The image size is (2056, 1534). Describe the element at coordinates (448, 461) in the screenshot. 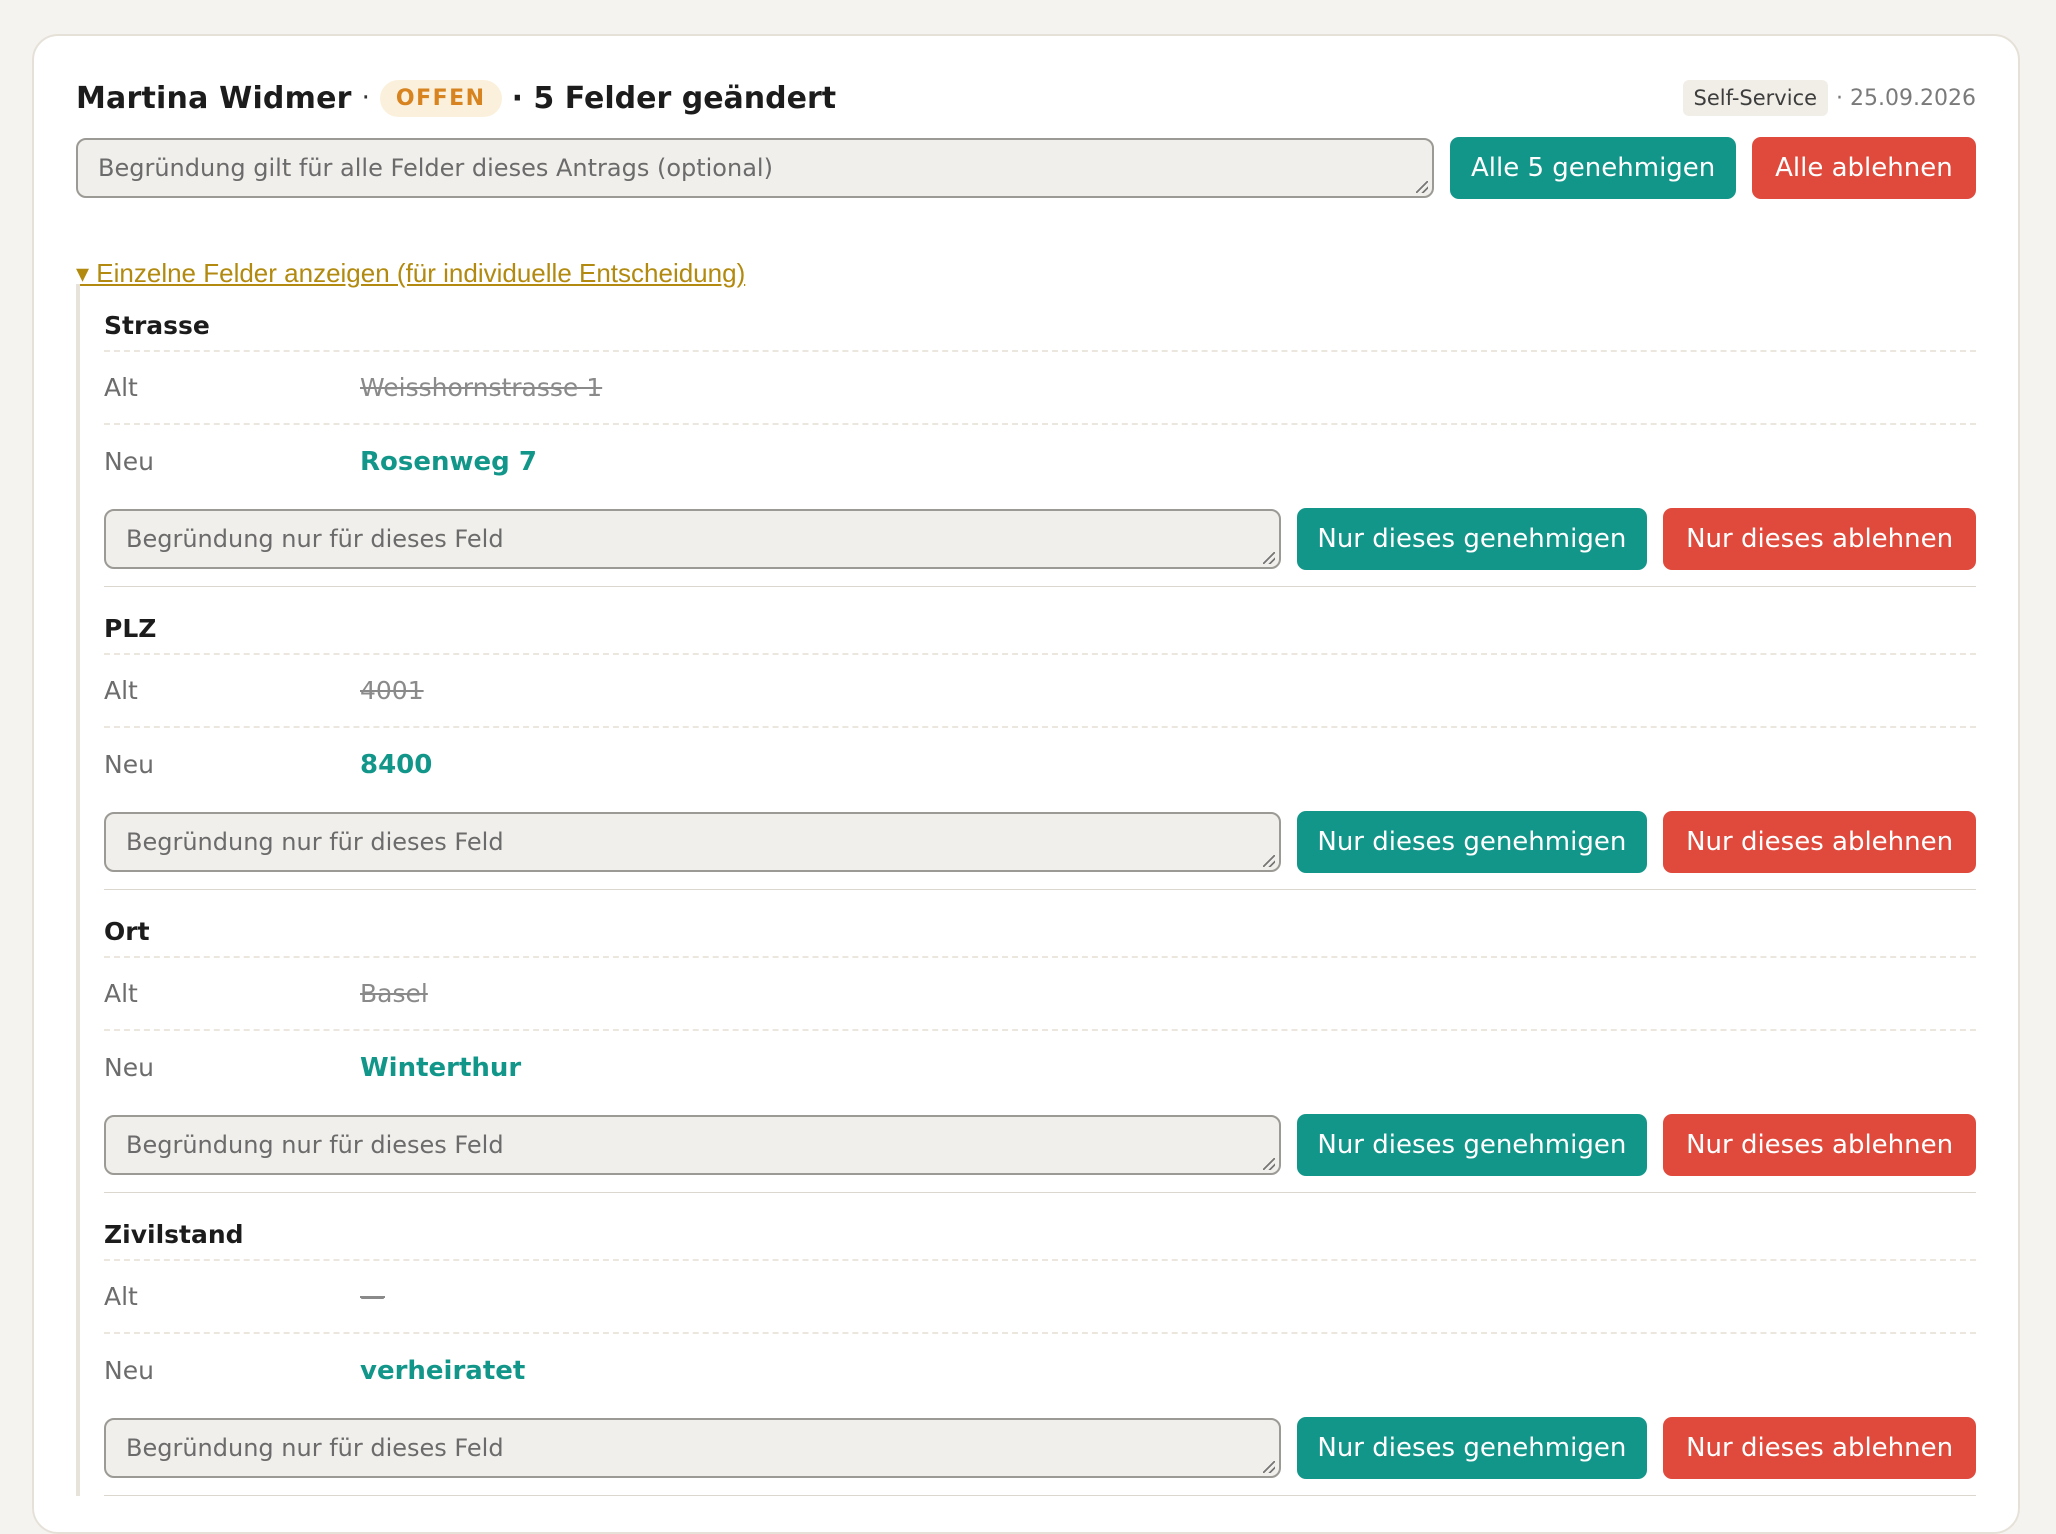

I see `new-value: Rosenweg 7` at that location.